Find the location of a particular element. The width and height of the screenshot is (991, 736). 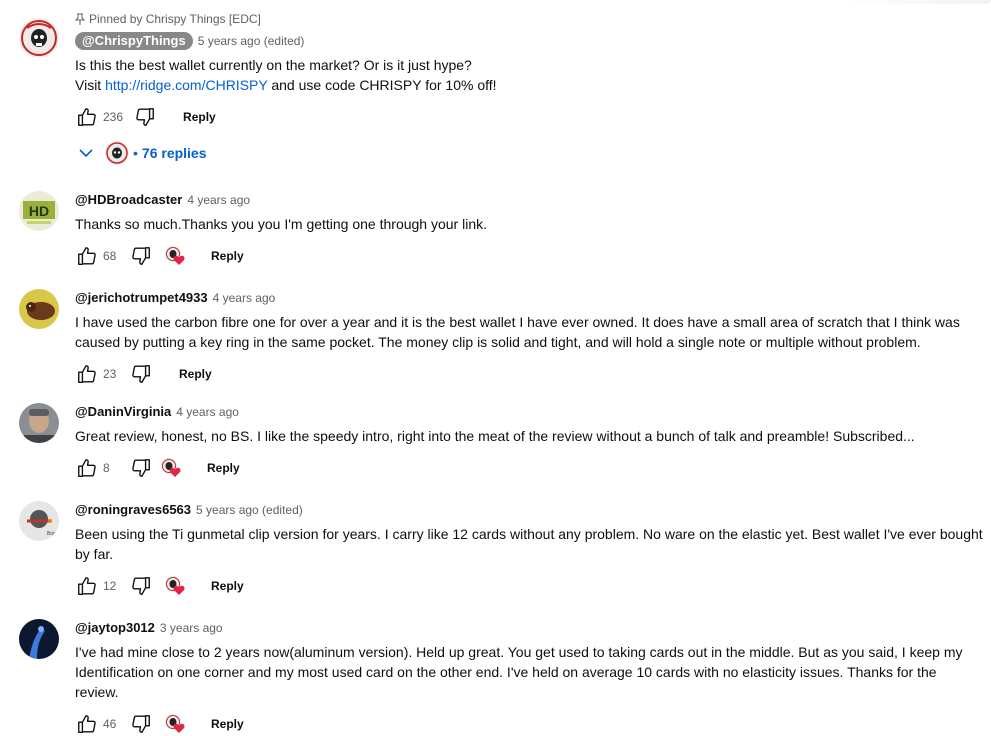

chevron-down-icon is located at coordinates (86, 153).